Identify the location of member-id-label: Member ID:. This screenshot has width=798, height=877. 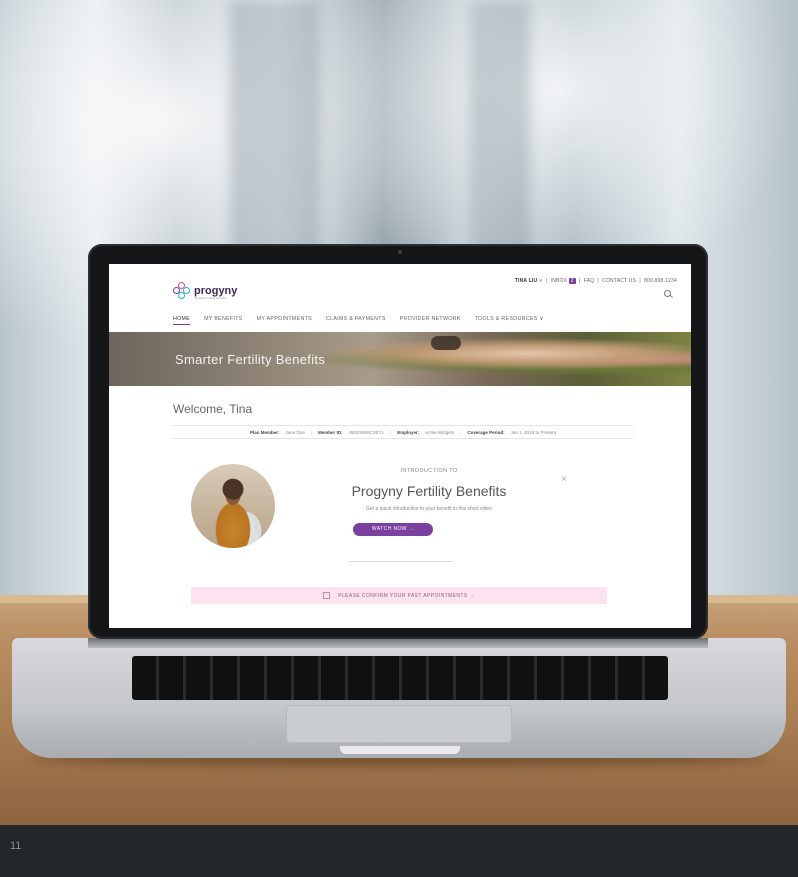
(330, 432).